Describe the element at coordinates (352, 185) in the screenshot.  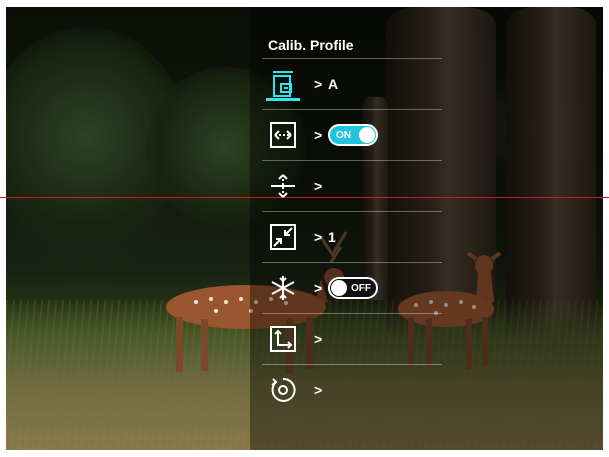
I see `menu-item-vertical-adjust: >` at that location.